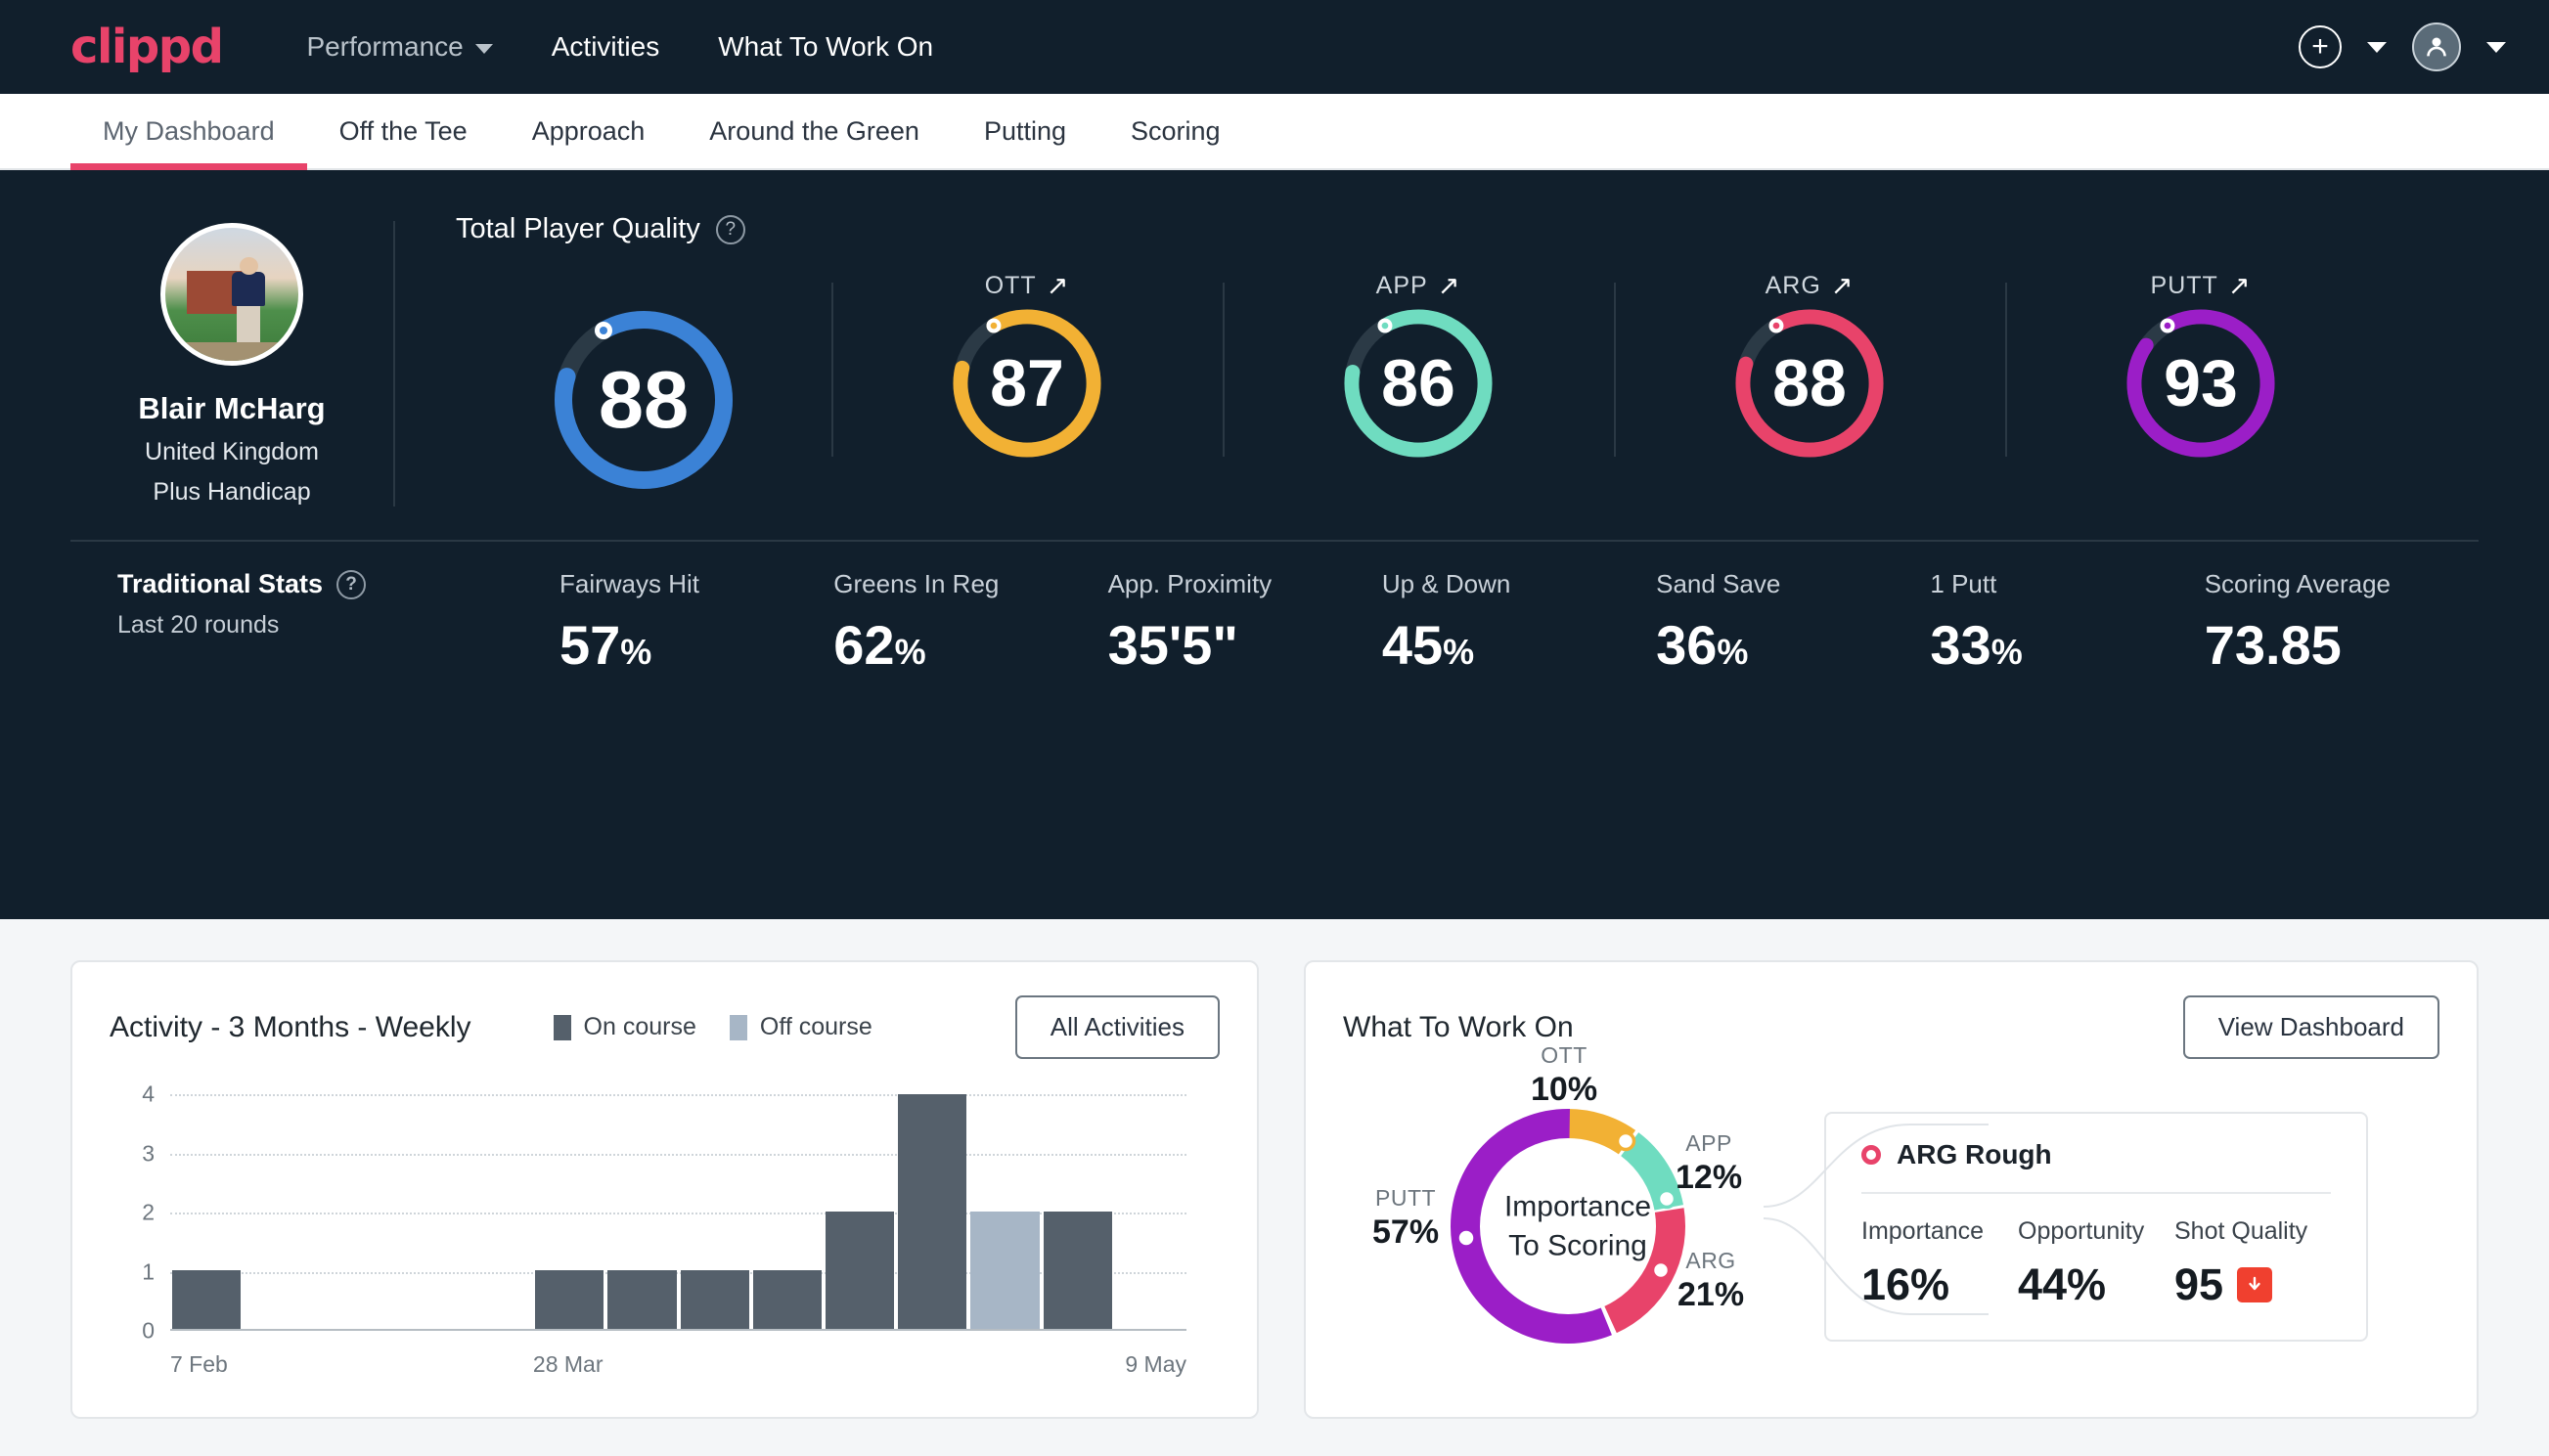  Describe the element at coordinates (1190, 583) in the screenshot. I see `stat-app-proximity-label: App. Proximity` at that location.